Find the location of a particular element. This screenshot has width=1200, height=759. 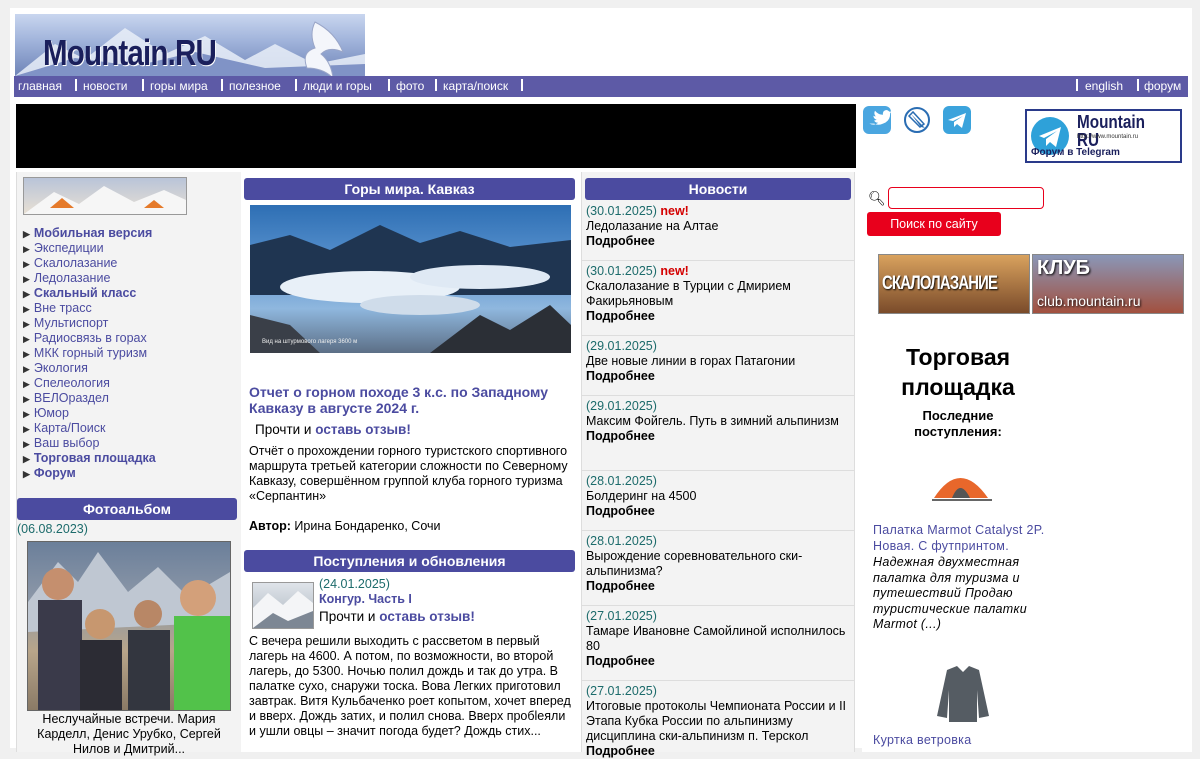

sidebar-item: ▶ Вне трасс is located at coordinates (89, 308).